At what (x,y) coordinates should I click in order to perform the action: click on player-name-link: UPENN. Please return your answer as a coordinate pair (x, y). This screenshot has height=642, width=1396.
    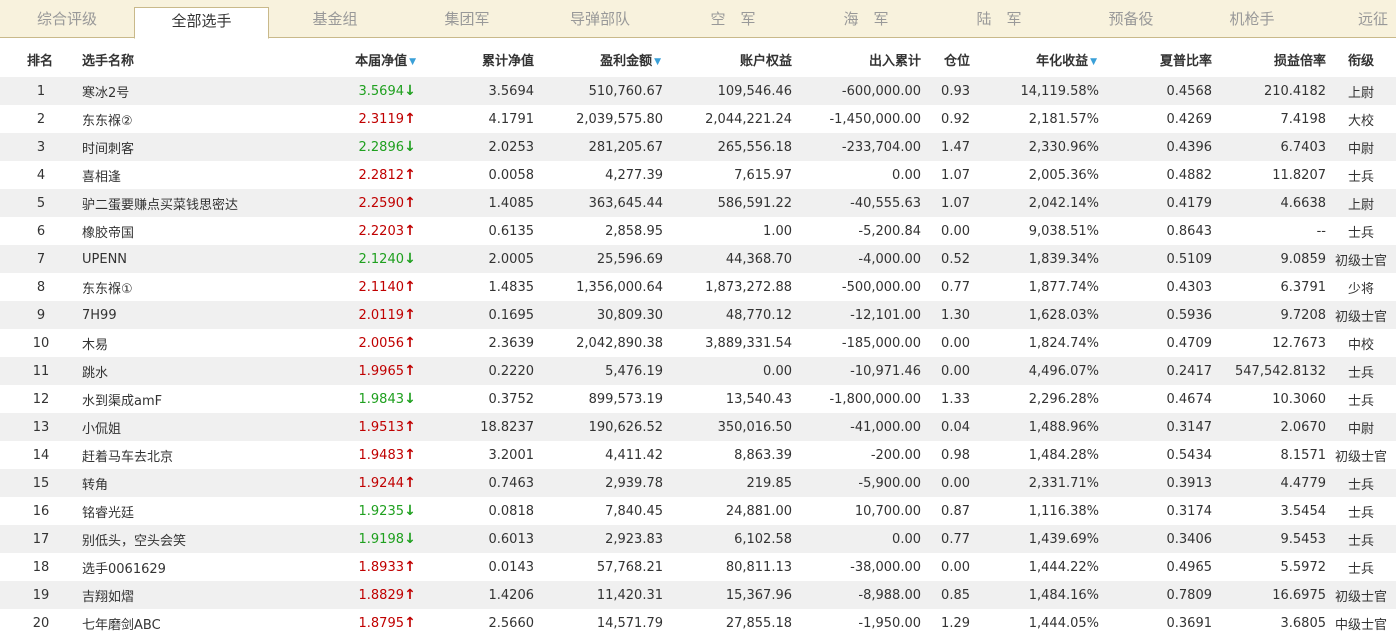
    Looking at the image, I should click on (104, 259).